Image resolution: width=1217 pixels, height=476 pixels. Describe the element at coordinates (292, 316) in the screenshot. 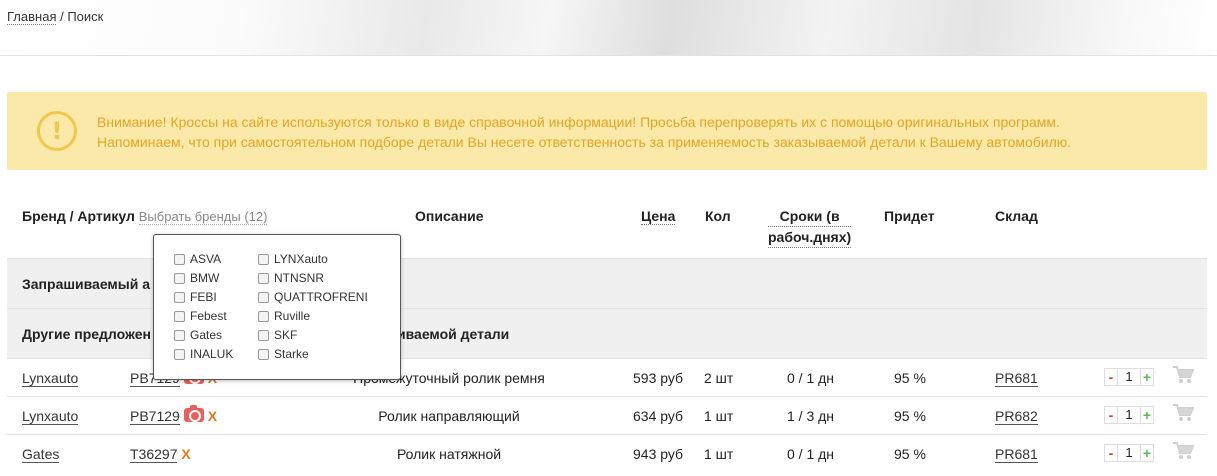

I see `brand-option-label: Ruville` at that location.